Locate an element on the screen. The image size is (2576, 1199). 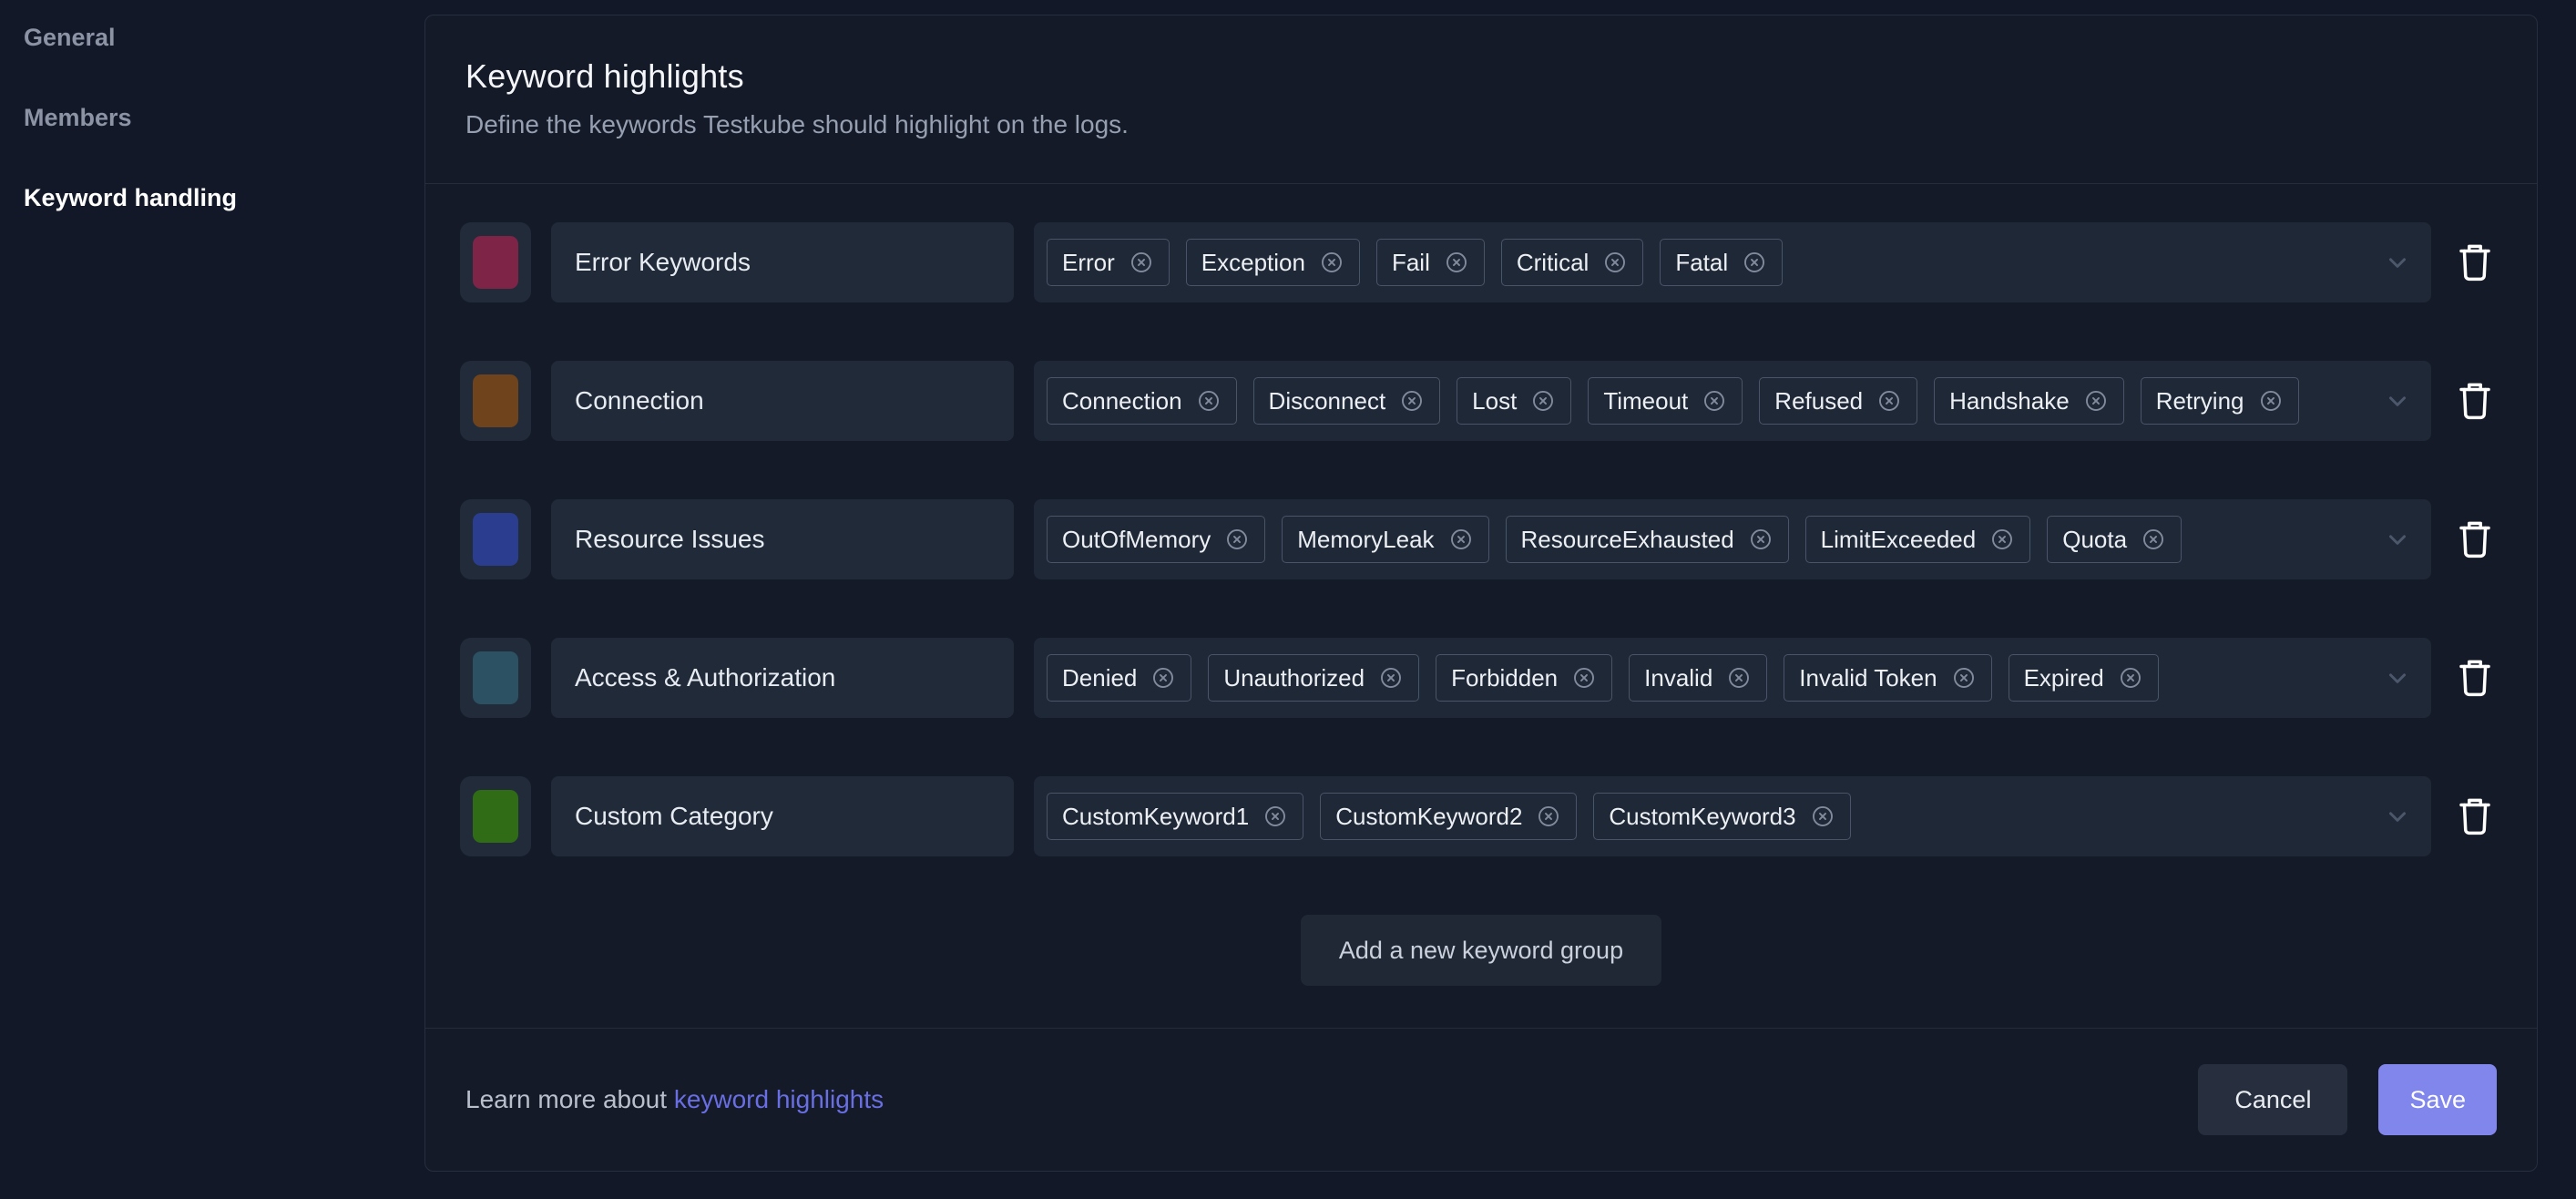
keyword-chip: Fail is located at coordinates (1430, 262).